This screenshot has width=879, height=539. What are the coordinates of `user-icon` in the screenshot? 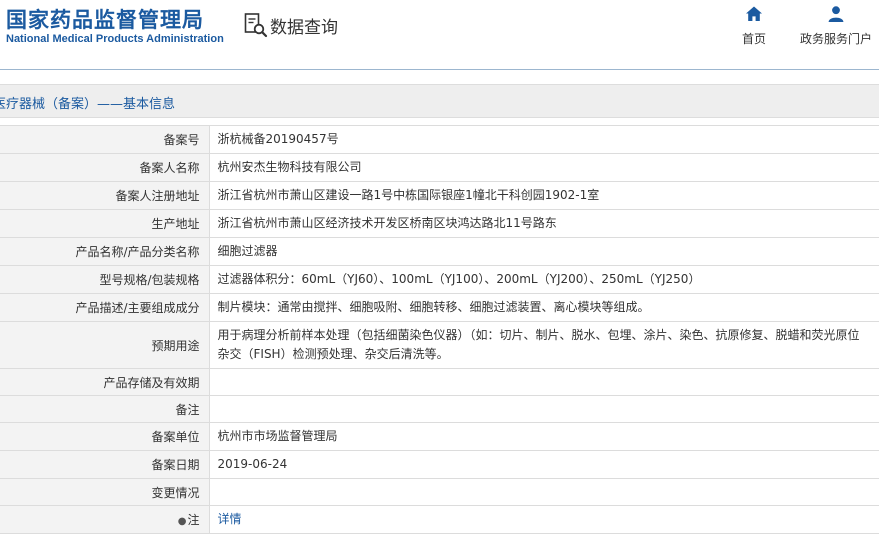 It's located at (836, 14).